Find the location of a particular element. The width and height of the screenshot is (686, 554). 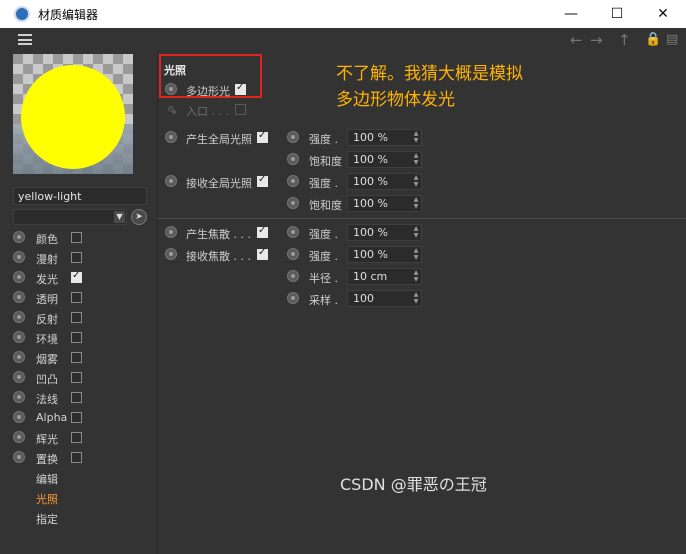

tab-editor: 编辑 is located at coordinates (47, 479).